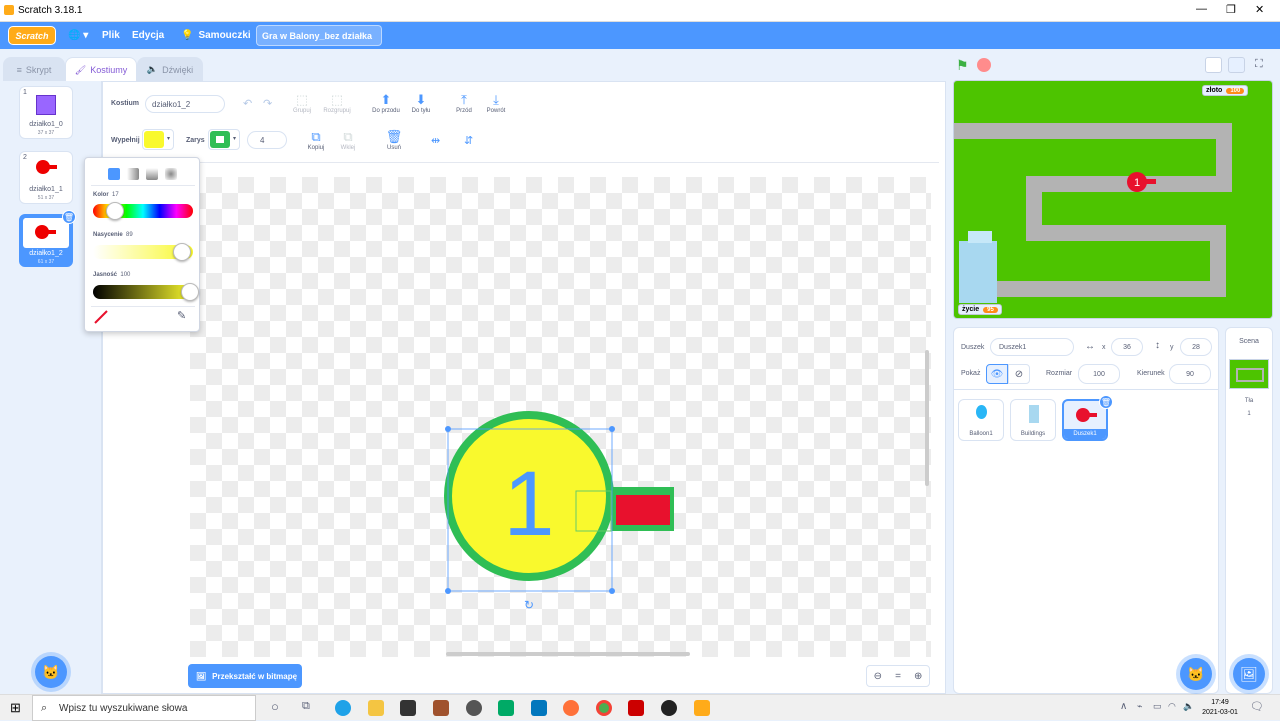 The width and height of the screenshot is (1280, 721). What do you see at coordinates (1257, 706) in the screenshot?
I see `notifications-icon: 🗨` at bounding box center [1257, 706].